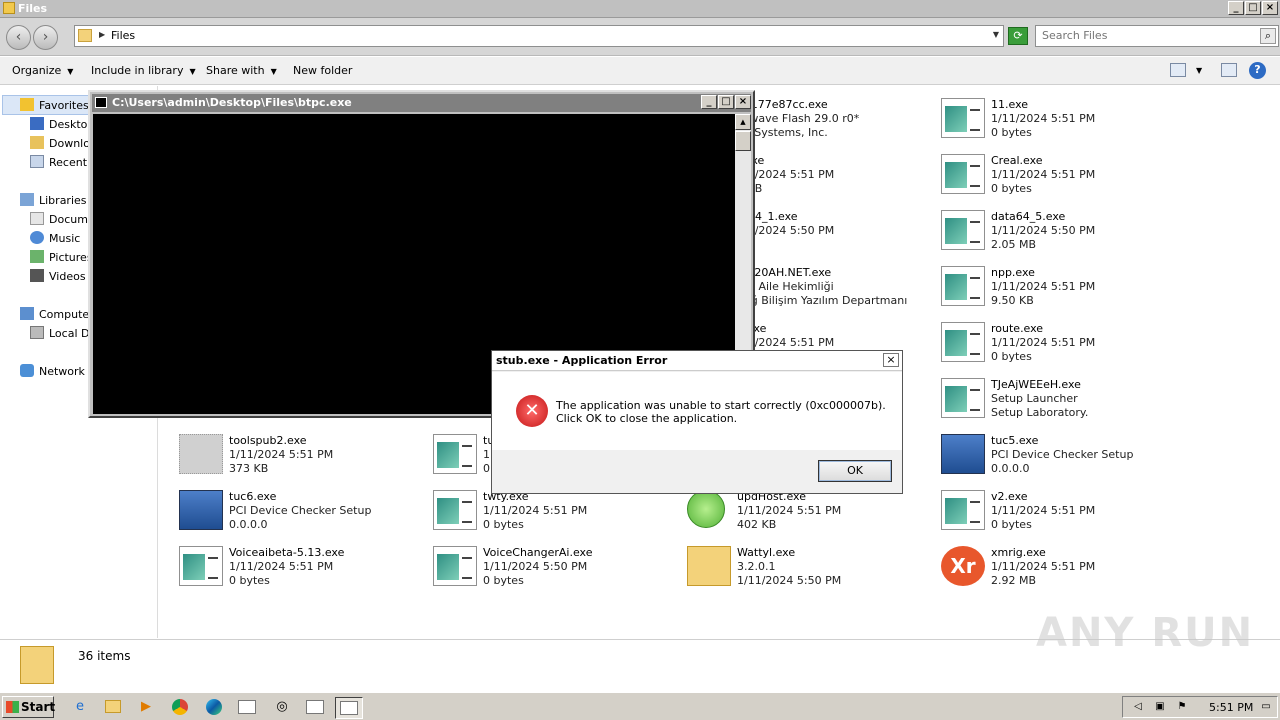 The image size is (1280, 720). Describe the element at coordinates (726, 102) in the screenshot. I see `console-maximize-button: □` at that location.